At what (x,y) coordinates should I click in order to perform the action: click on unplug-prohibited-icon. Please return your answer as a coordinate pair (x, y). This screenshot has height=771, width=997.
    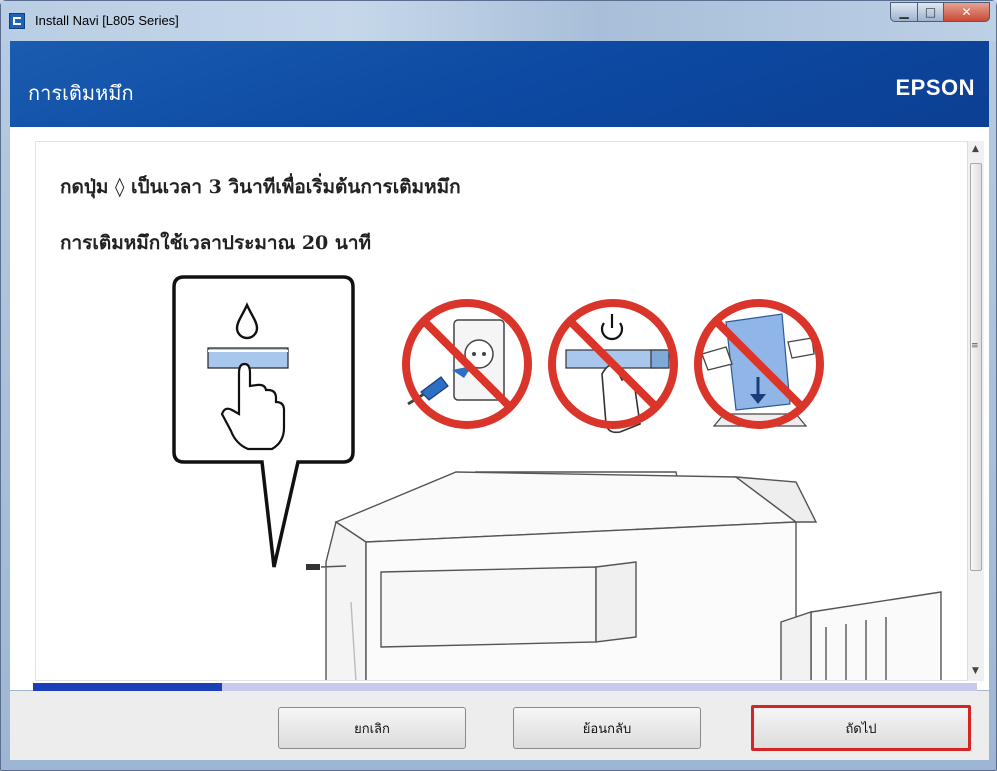
    Looking at the image, I should click on (467, 364).